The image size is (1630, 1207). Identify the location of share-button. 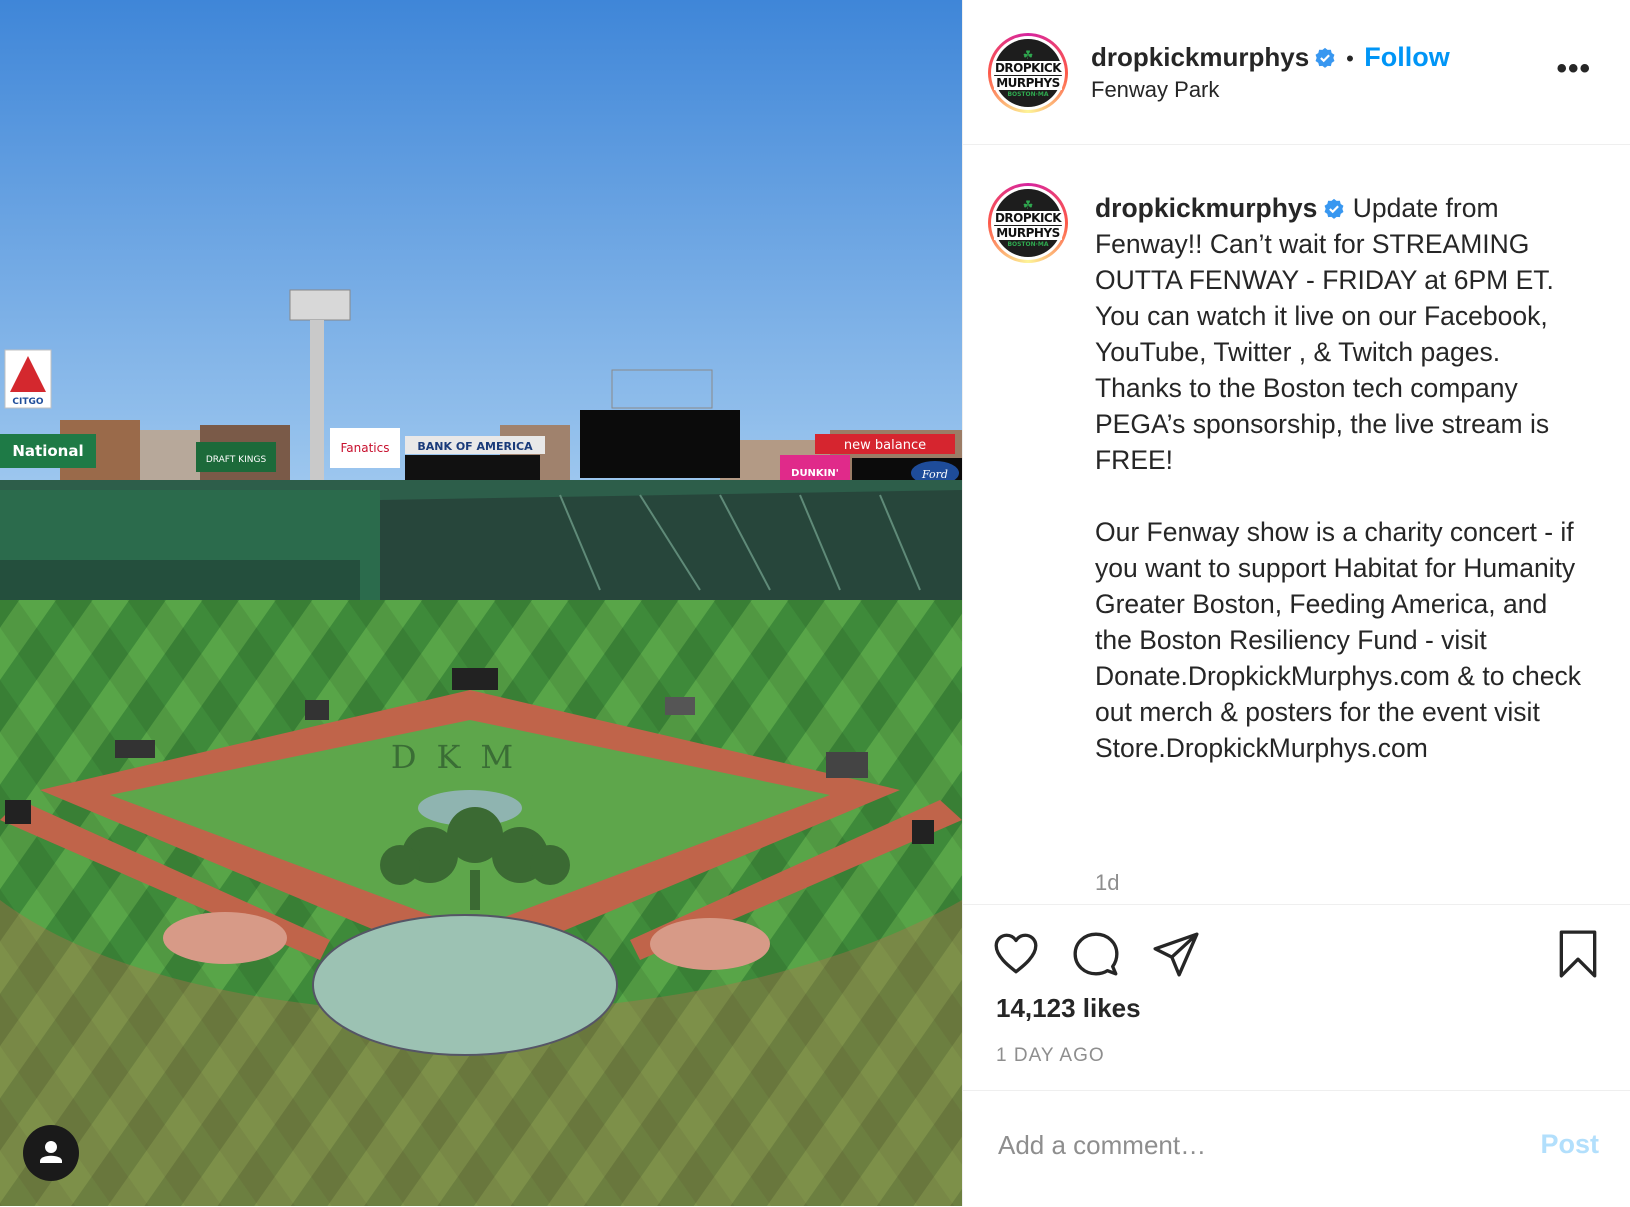
(1176, 954).